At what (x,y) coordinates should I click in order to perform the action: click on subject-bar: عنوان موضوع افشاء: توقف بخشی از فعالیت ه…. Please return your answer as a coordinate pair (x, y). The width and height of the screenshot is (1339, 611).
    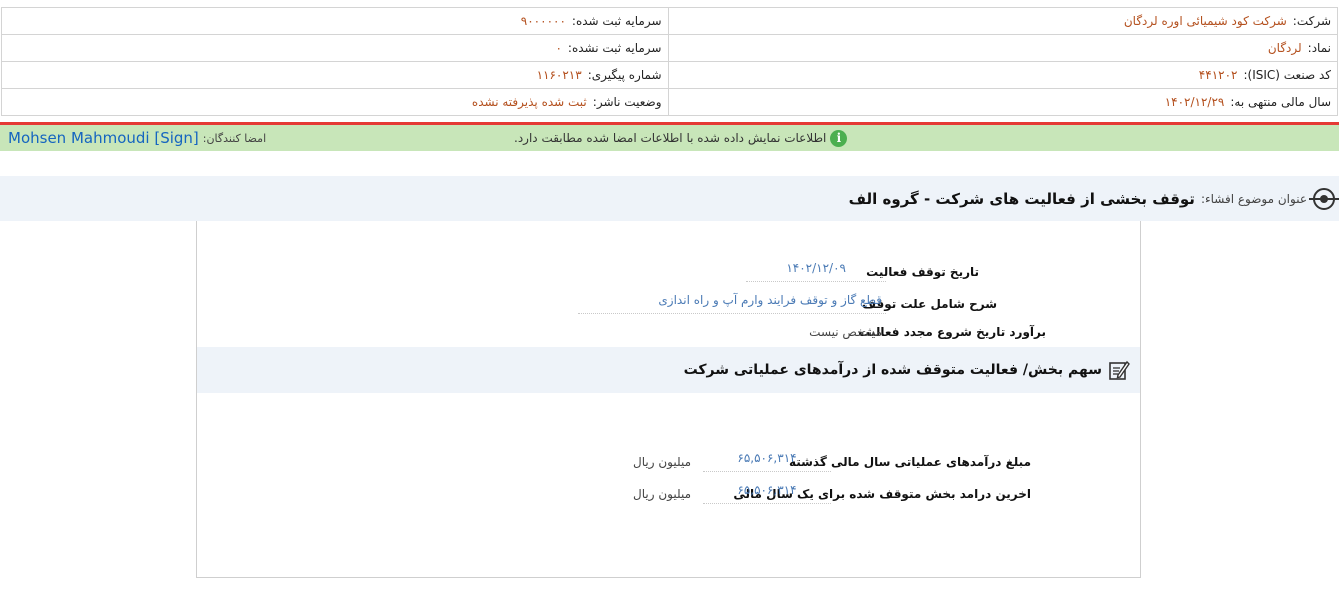
    Looking at the image, I should click on (669, 198).